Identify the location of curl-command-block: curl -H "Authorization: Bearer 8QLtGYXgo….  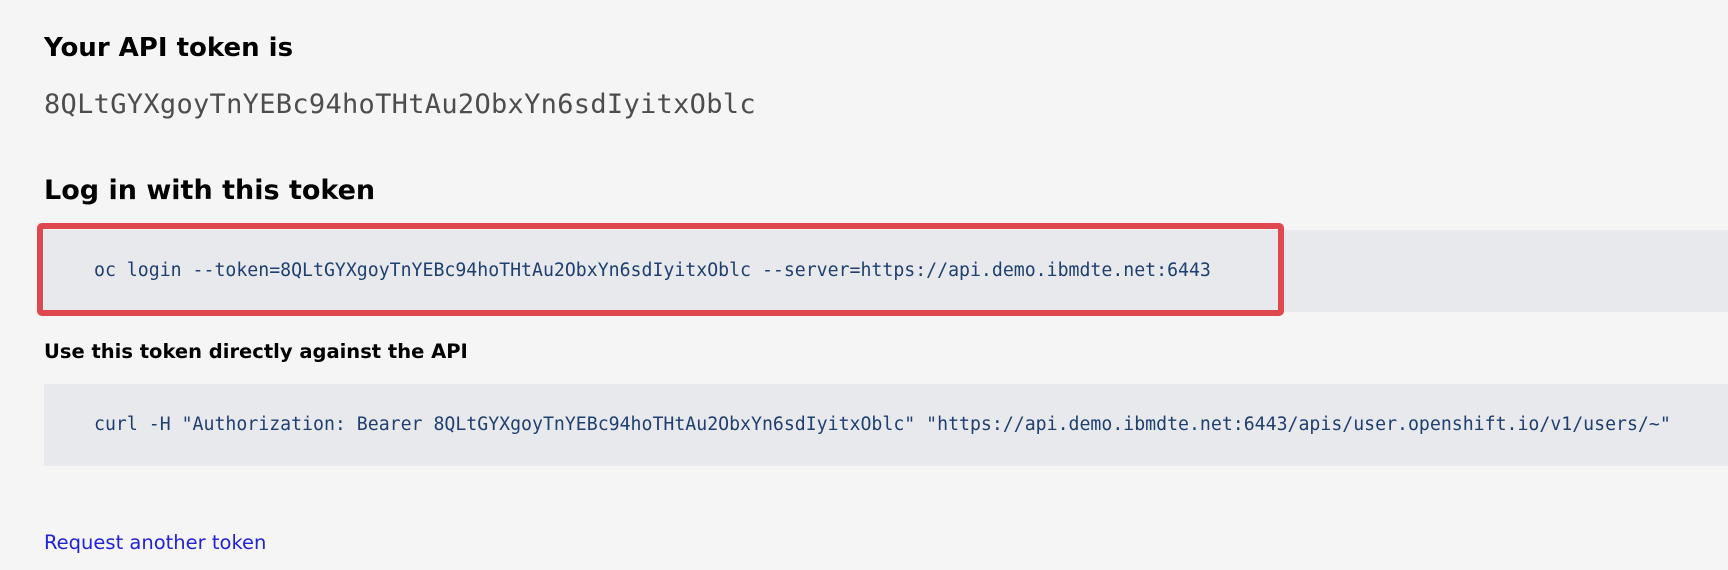
(886, 425).